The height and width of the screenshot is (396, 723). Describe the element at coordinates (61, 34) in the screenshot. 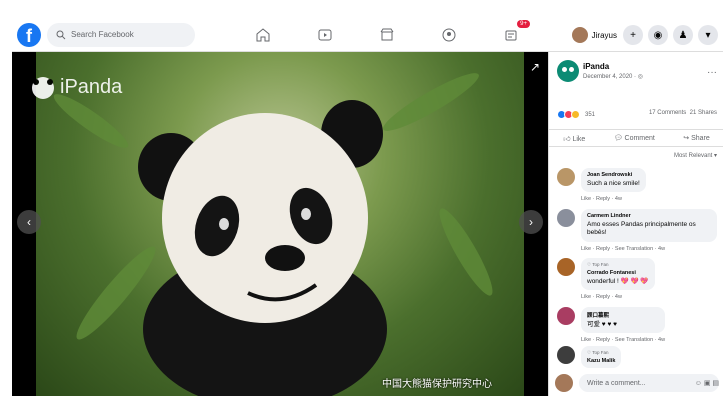

I see `search-icon` at that location.